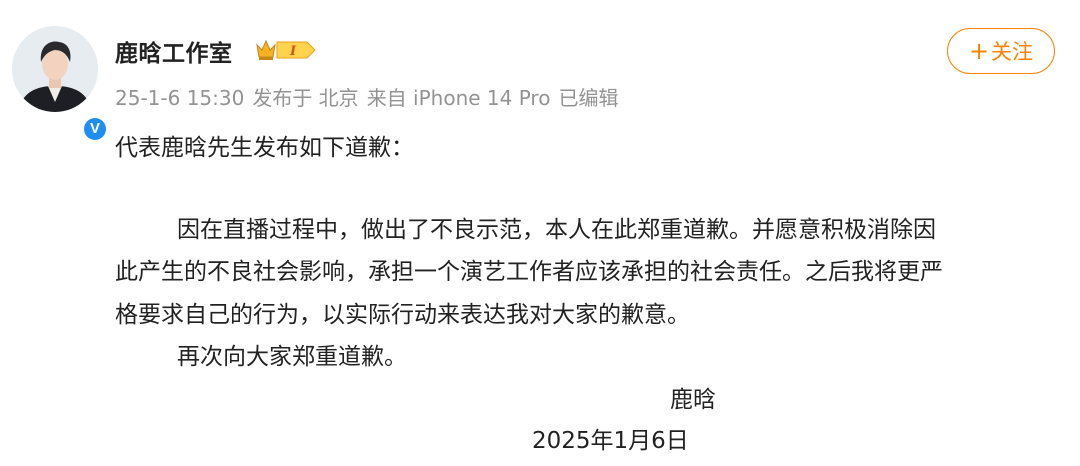 The image size is (1080, 466). What do you see at coordinates (588, 98) in the screenshot?
I see `post-edited: 已编辑` at bounding box center [588, 98].